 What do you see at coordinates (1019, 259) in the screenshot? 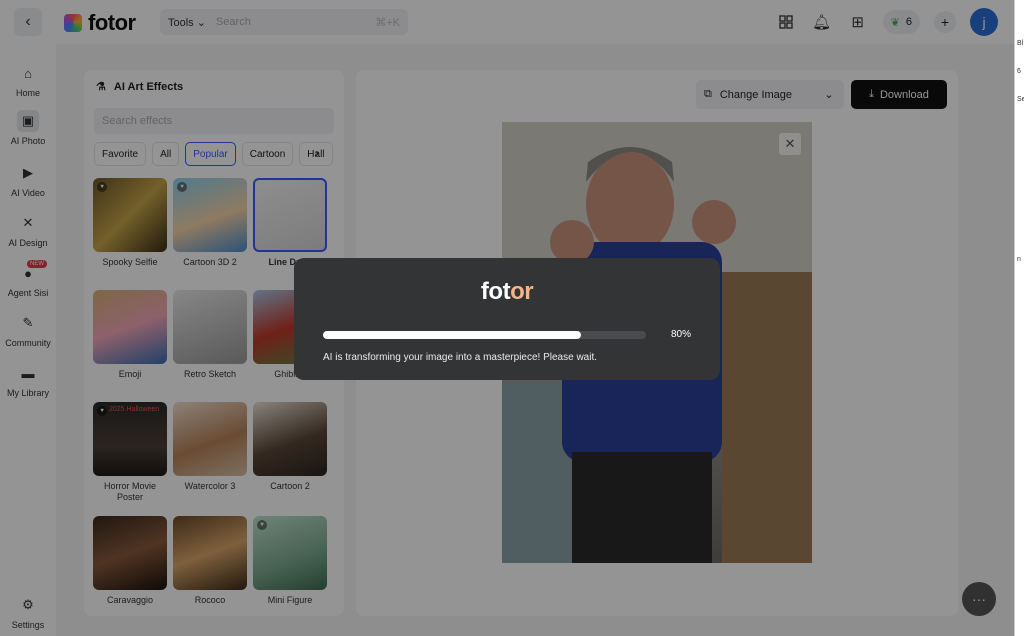
I see `strip-text: n` at bounding box center [1019, 259].